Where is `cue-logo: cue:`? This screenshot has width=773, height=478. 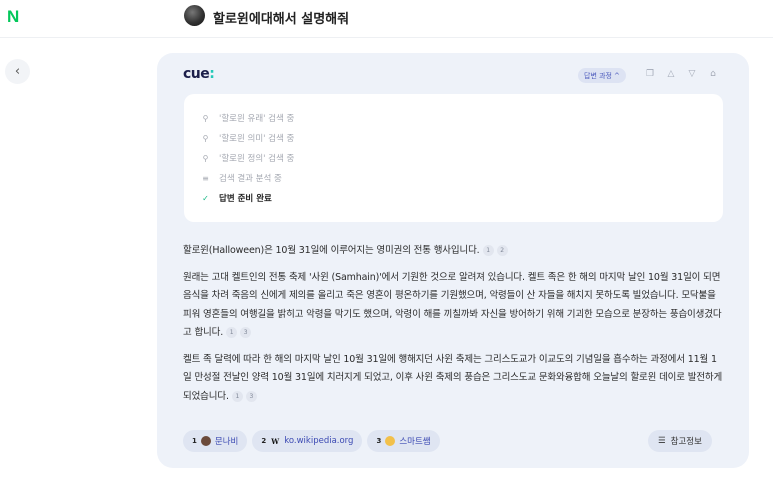
cue-logo: cue: is located at coordinates (199, 74).